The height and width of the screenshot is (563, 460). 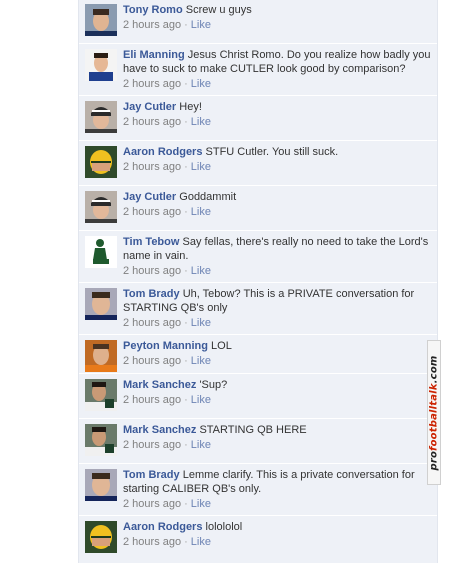 What do you see at coordinates (101, 65) in the screenshot?
I see `eli-avatar` at bounding box center [101, 65].